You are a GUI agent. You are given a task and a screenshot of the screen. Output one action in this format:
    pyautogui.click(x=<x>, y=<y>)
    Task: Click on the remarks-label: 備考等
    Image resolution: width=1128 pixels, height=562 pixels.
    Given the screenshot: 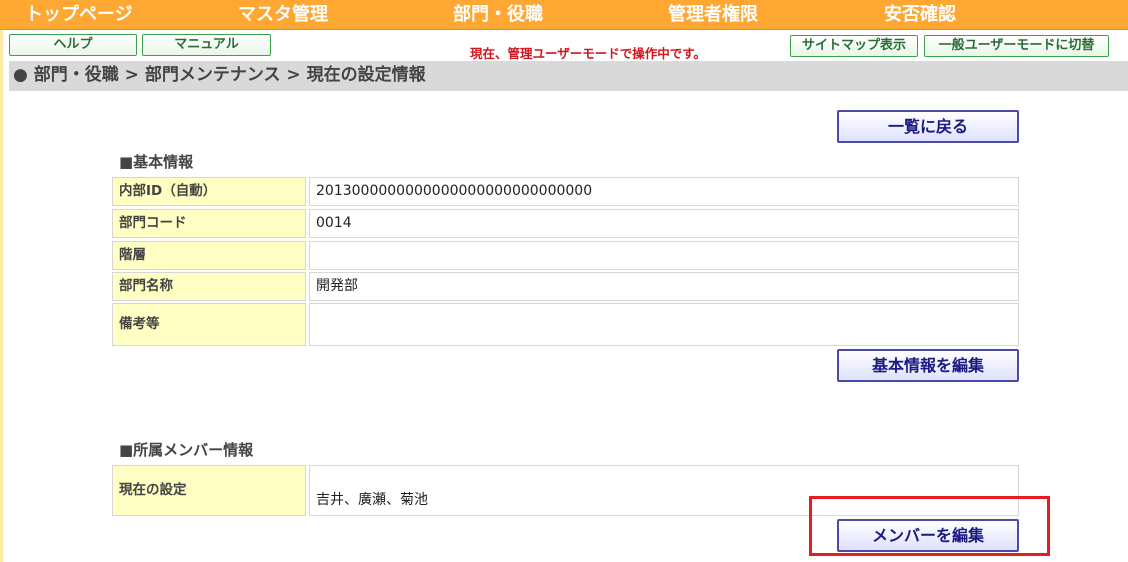 What is the action you would take?
    pyautogui.click(x=209, y=324)
    